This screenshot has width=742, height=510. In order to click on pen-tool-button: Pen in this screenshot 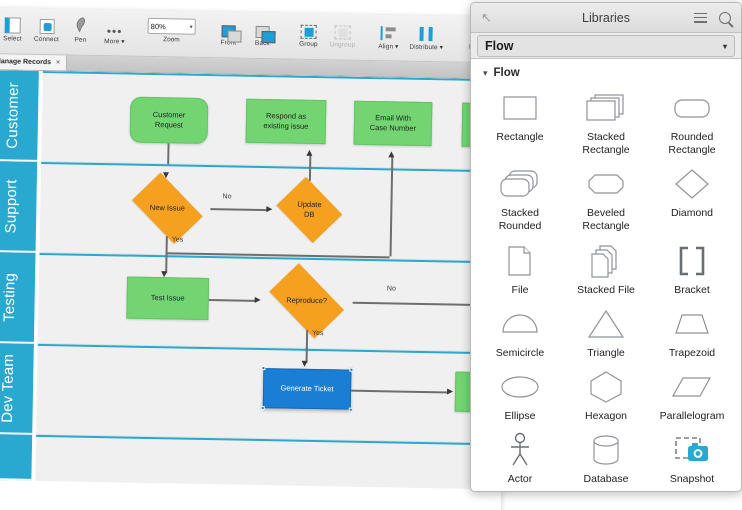, I will do `click(80, 28)`.